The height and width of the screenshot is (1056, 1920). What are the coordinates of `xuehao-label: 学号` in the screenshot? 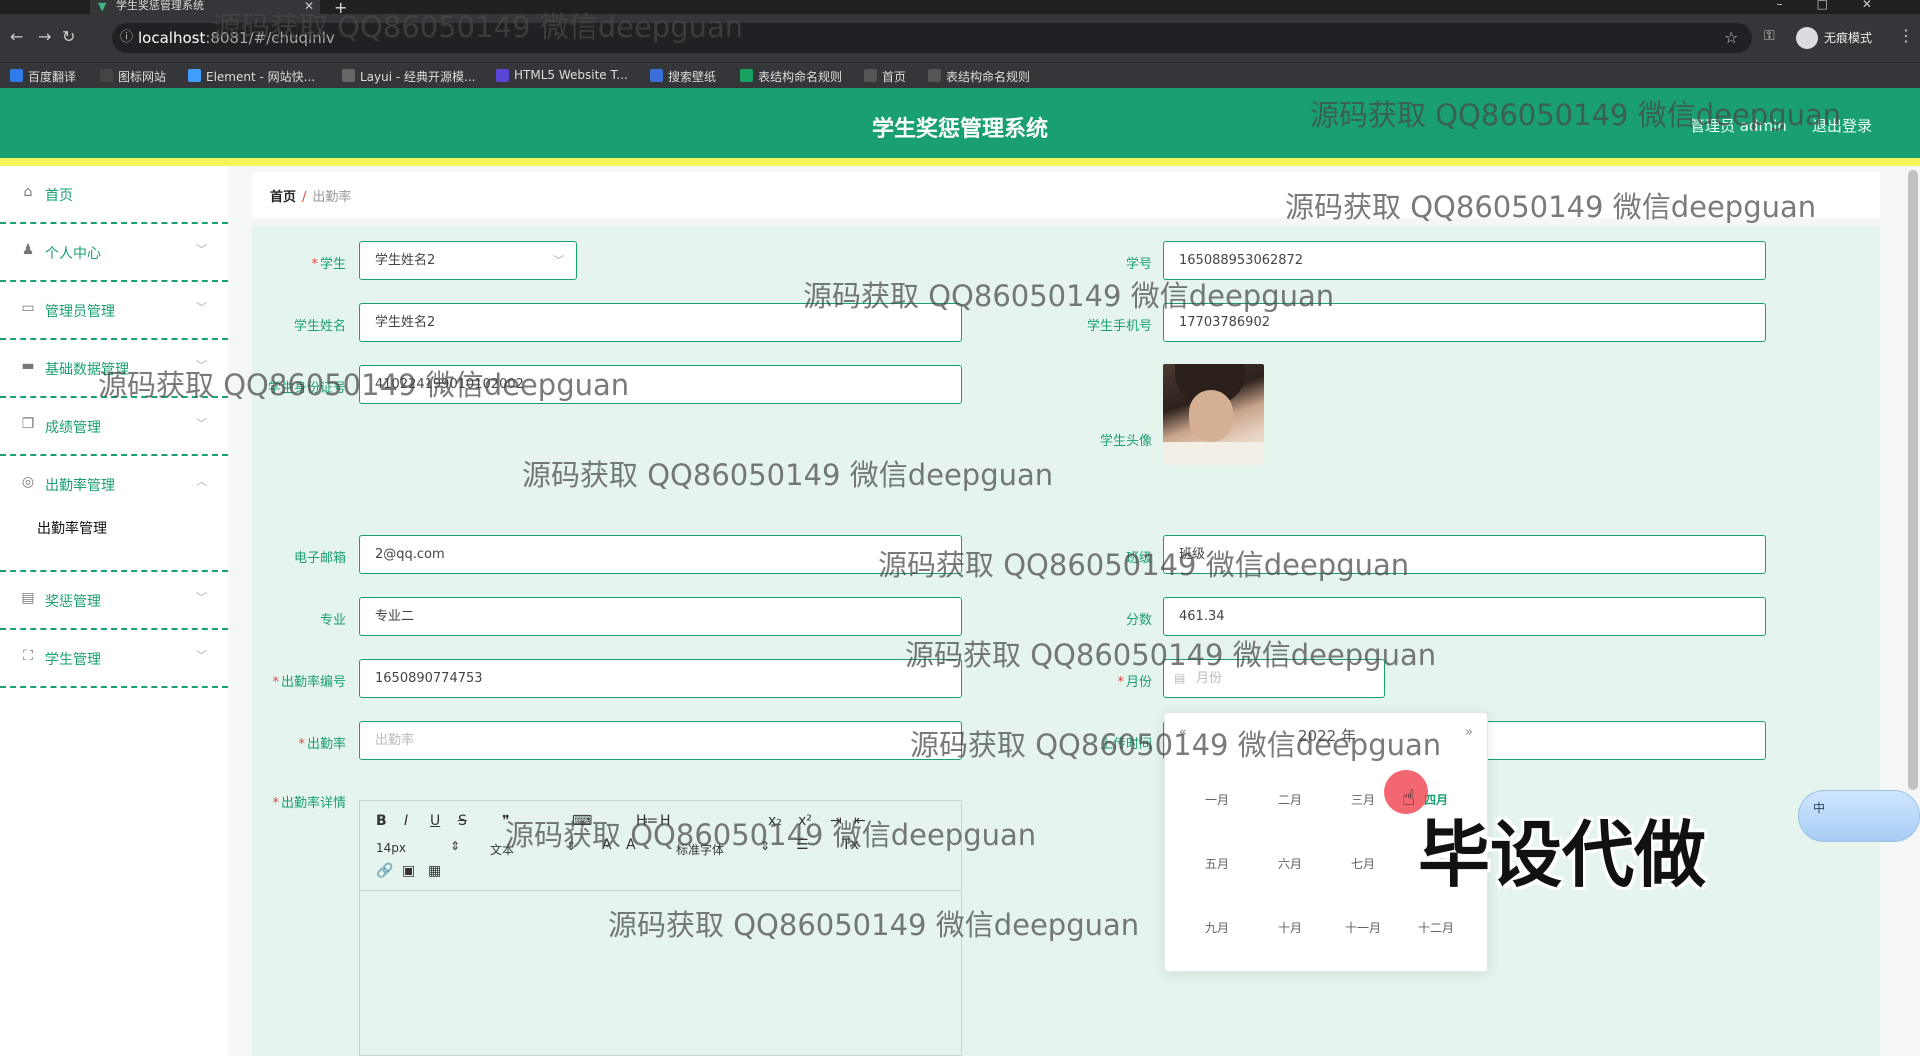 It's located at (1138, 264).